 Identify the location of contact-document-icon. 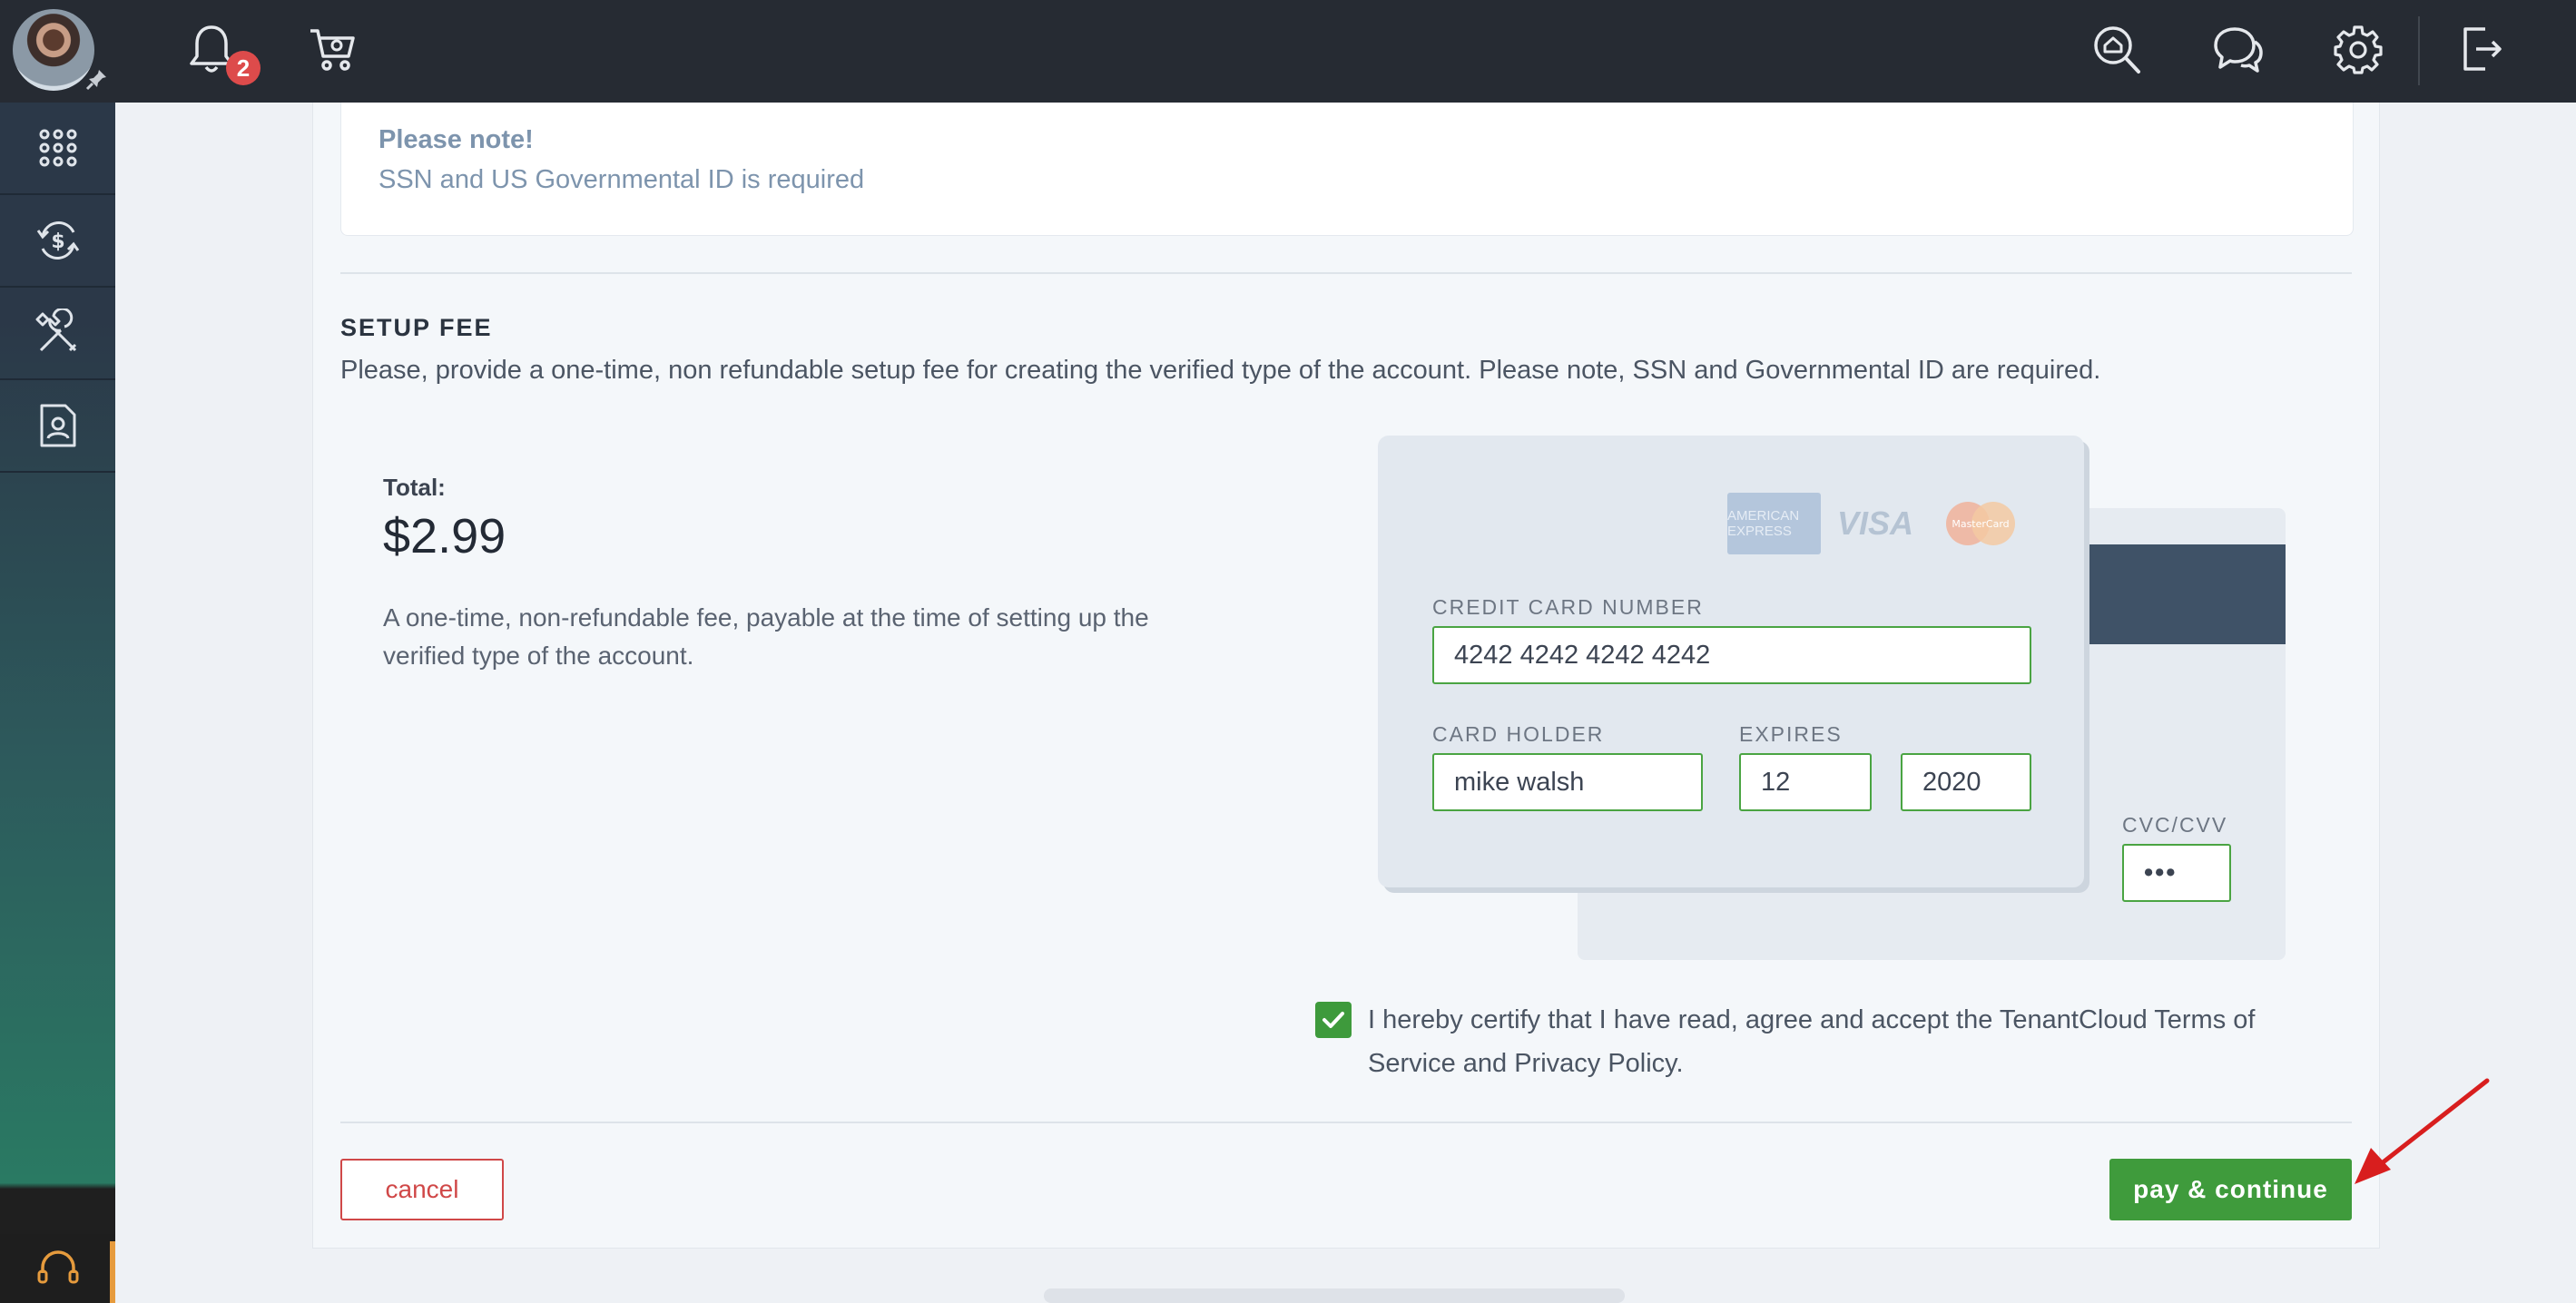
(57, 425).